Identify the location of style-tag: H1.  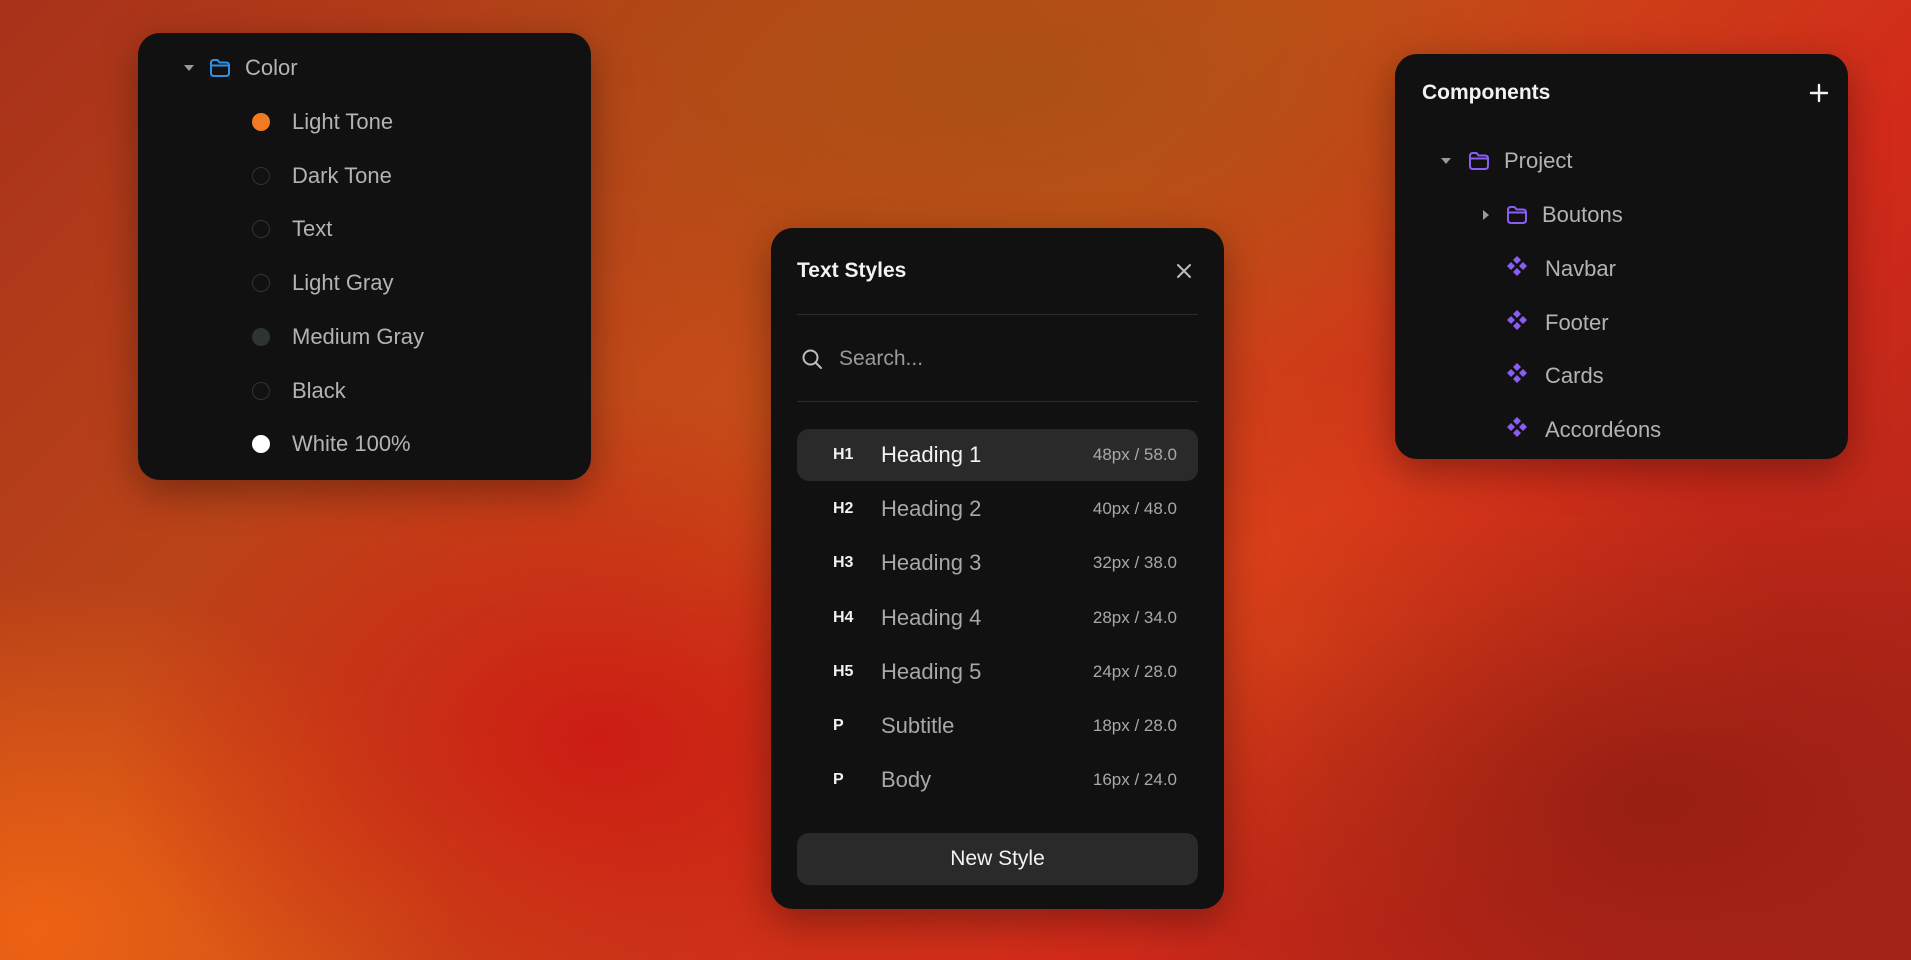
(843, 454).